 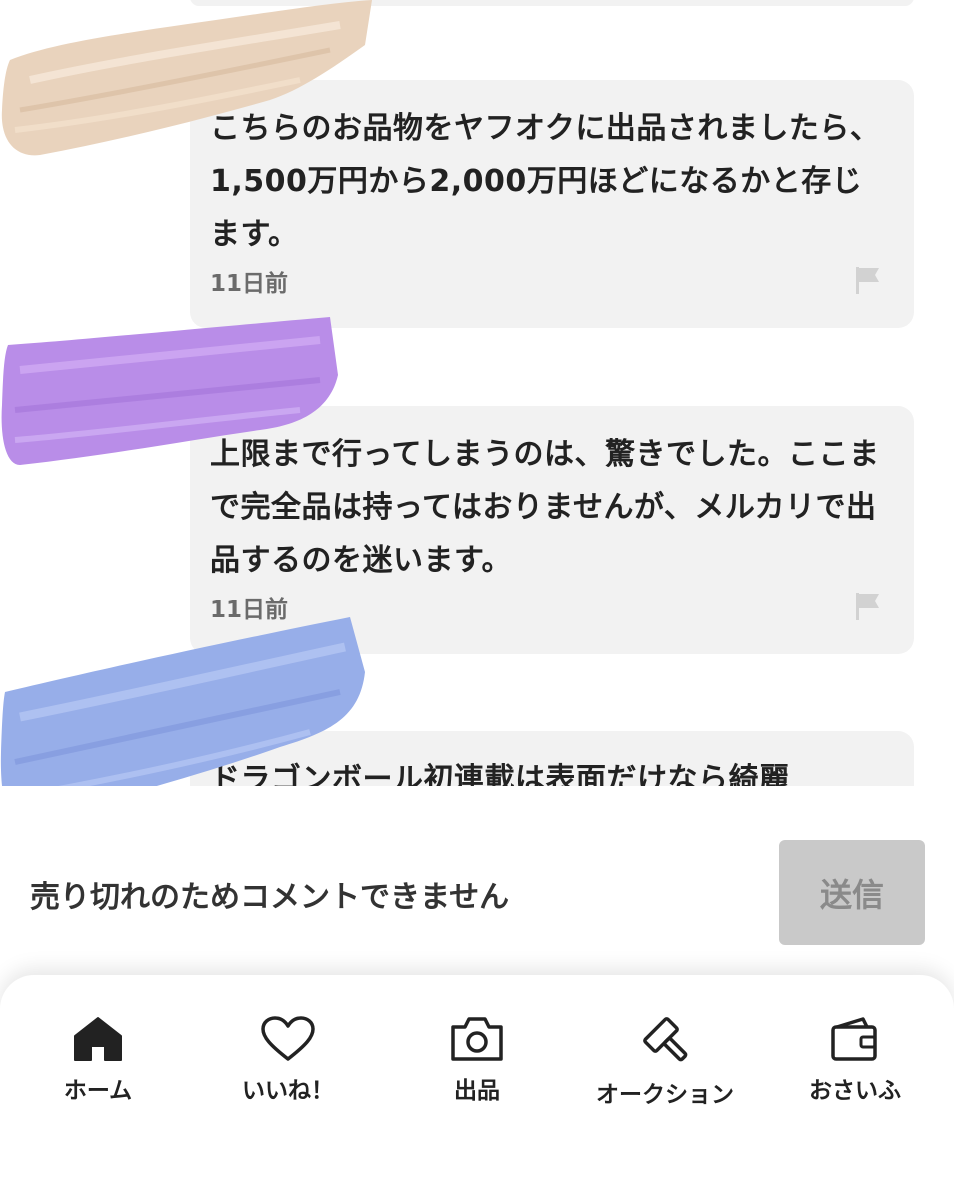 What do you see at coordinates (665, 1039) in the screenshot?
I see `gavel-icon` at bounding box center [665, 1039].